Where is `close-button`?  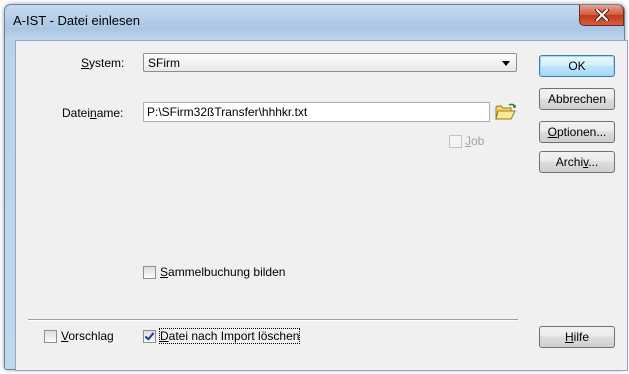
close-button is located at coordinates (601, 15).